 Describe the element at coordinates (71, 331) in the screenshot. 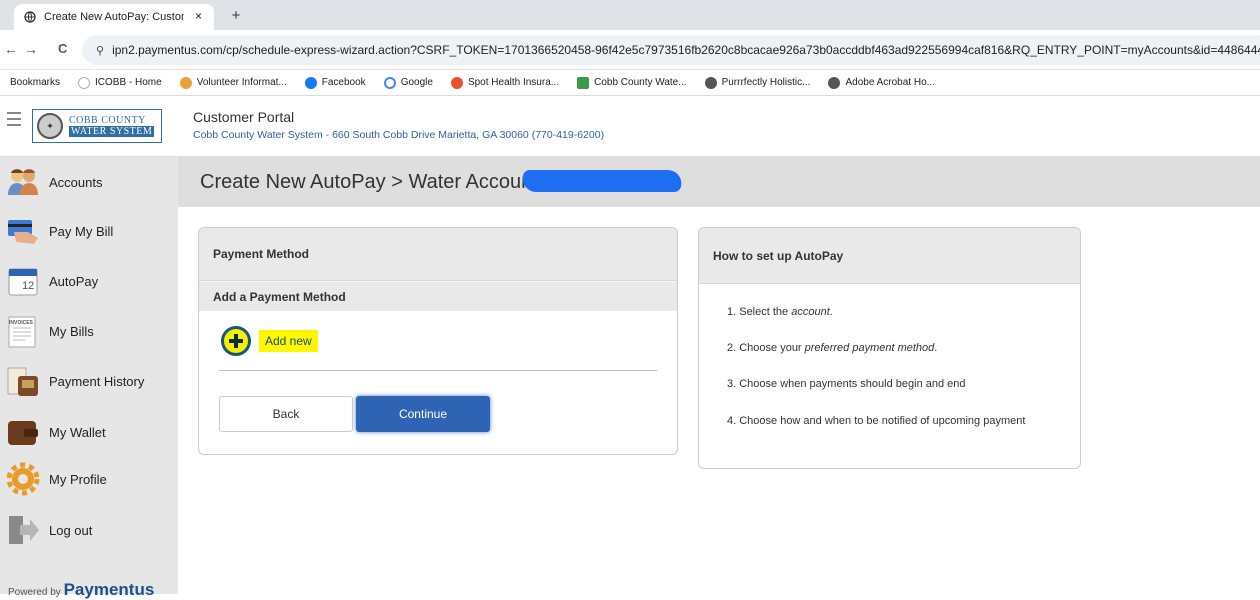

I see `sidebar-item-label: My Bills` at that location.